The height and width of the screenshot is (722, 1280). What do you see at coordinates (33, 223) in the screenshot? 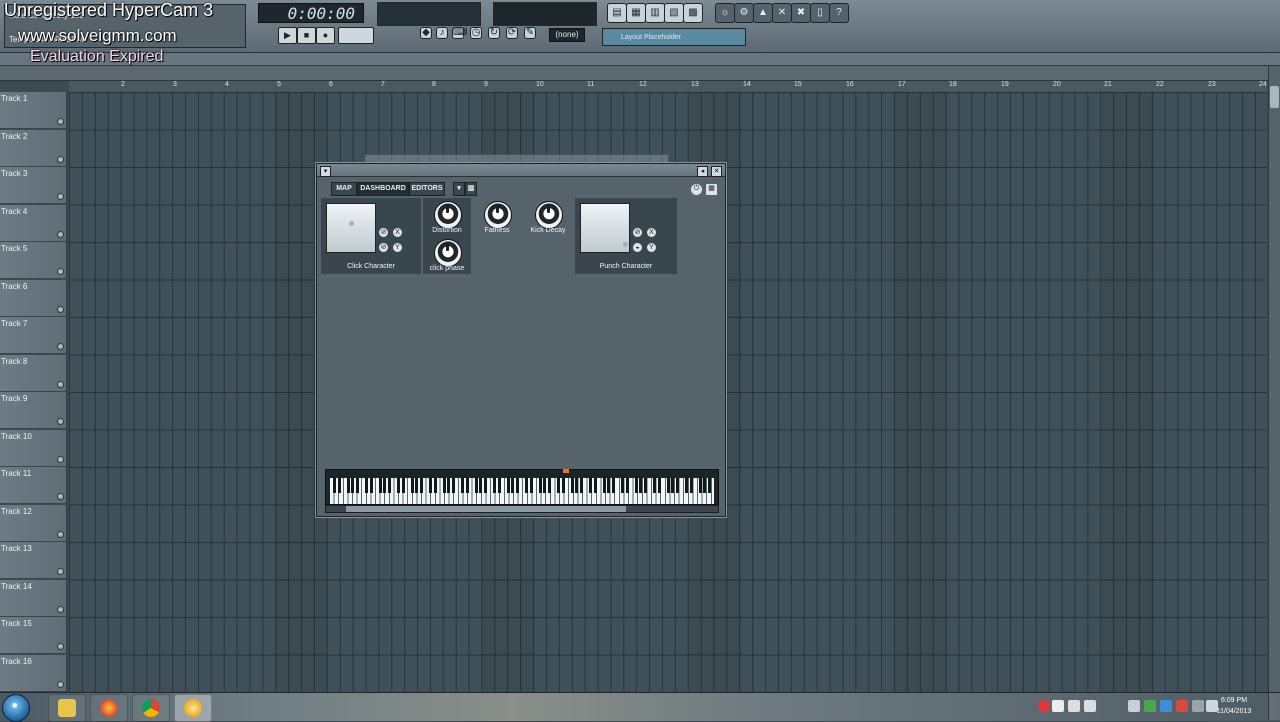
I see `track-header: Track 4` at bounding box center [33, 223].